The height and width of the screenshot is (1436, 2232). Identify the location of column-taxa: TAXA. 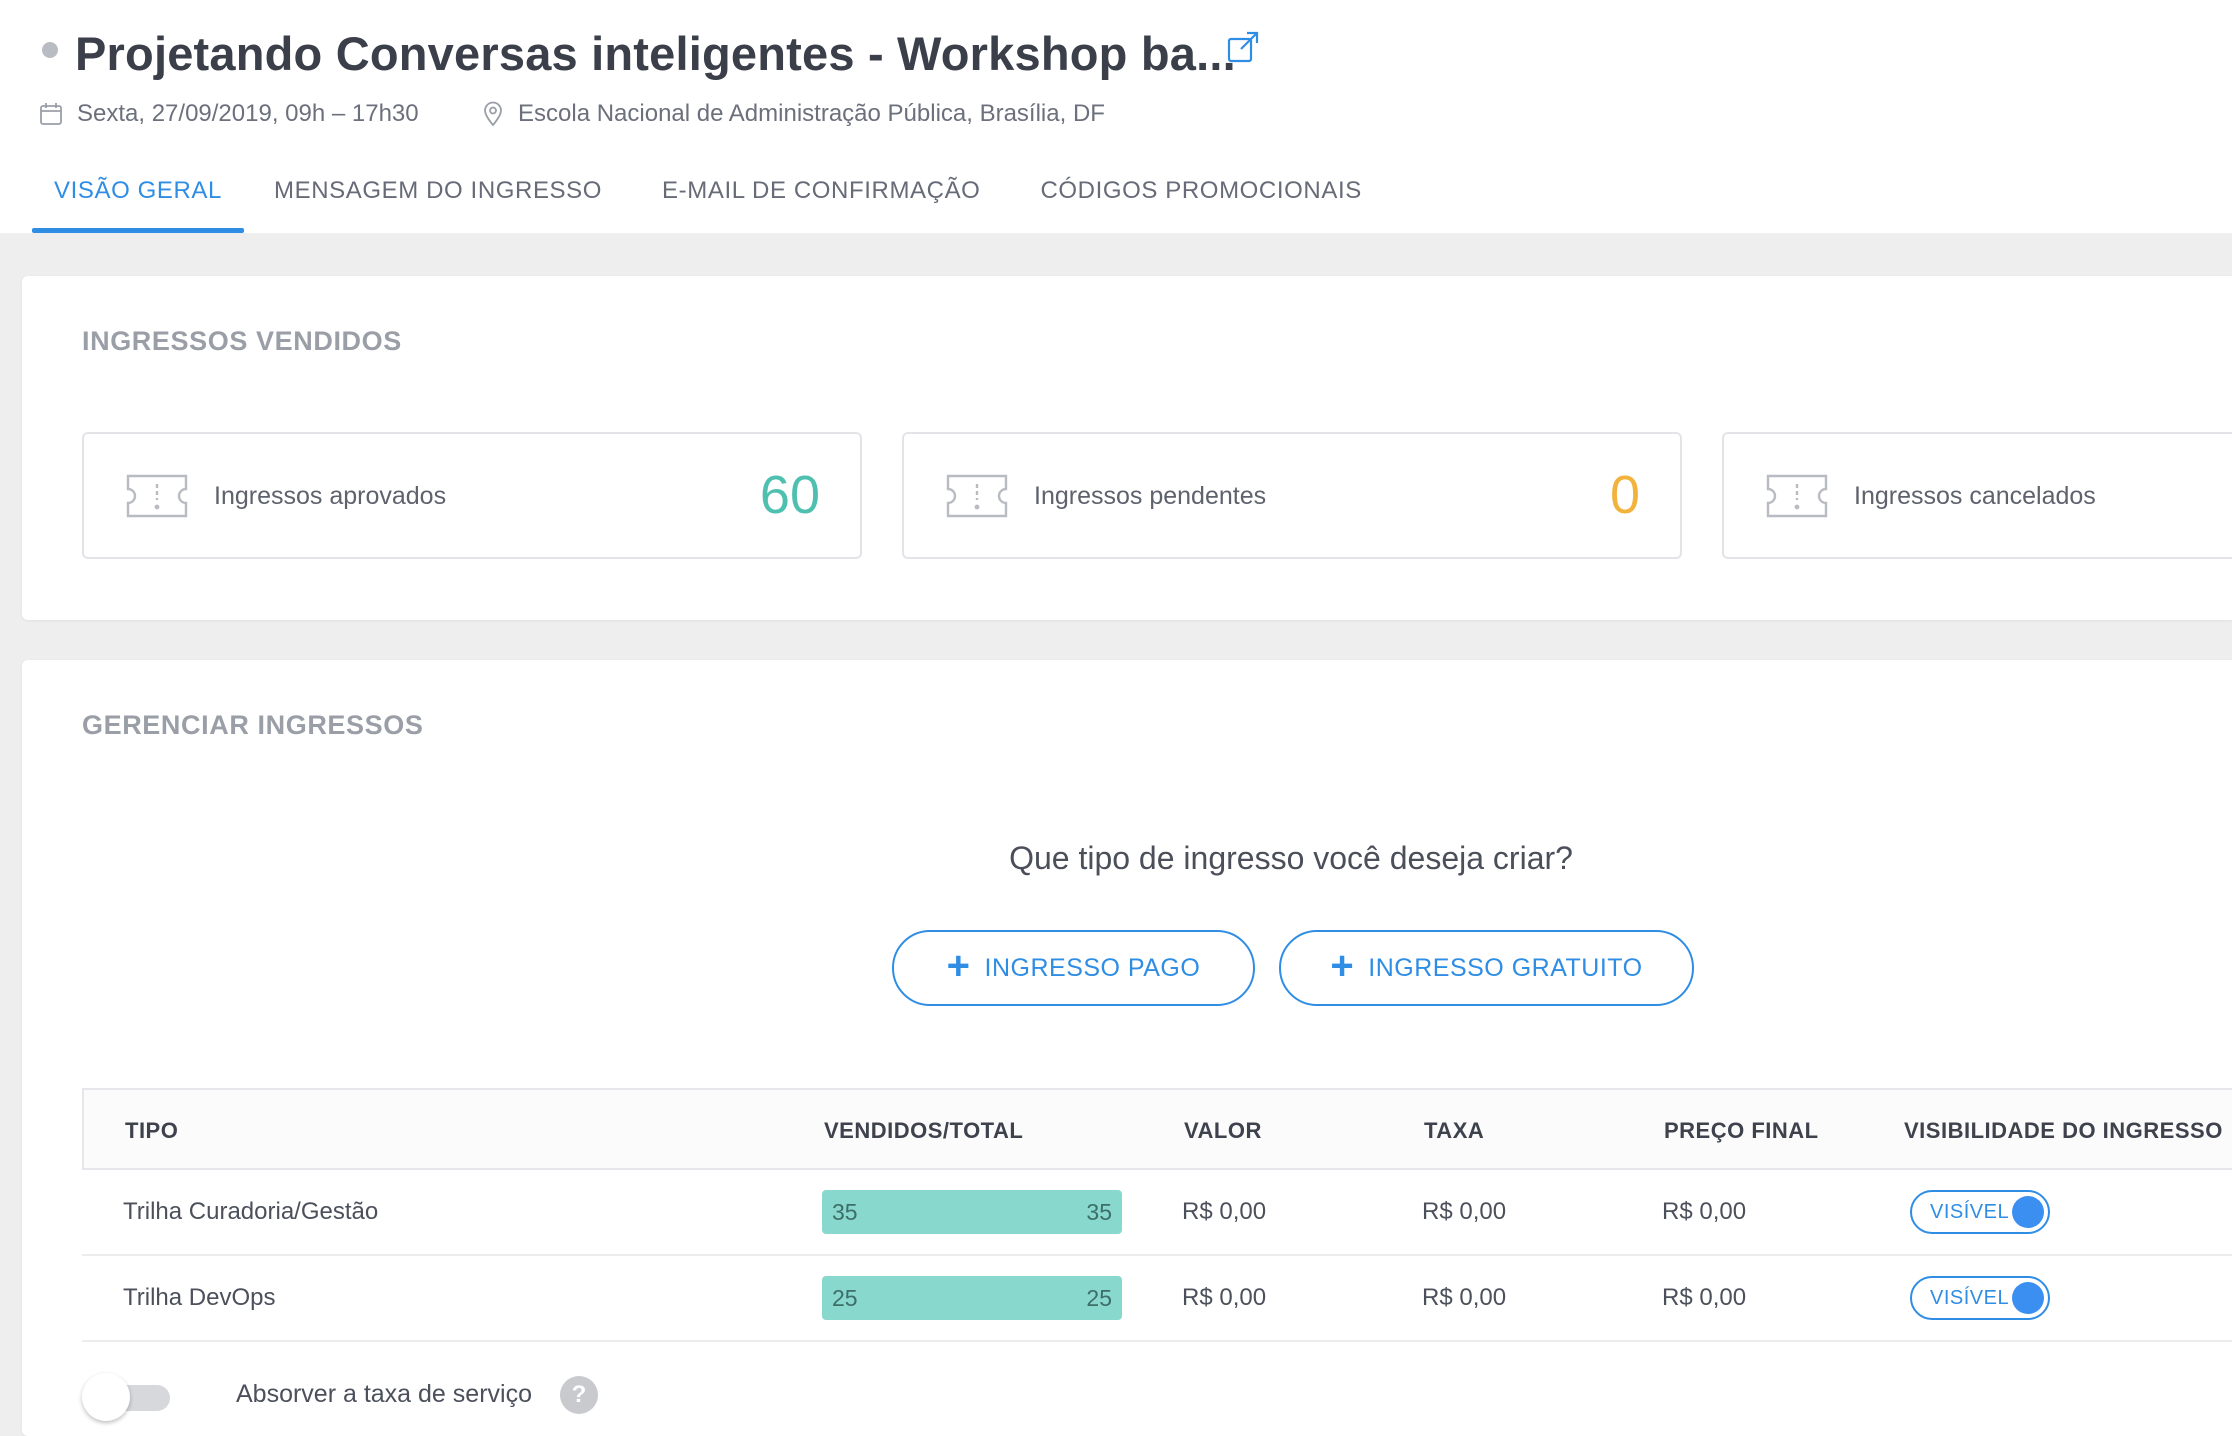
(1454, 1130).